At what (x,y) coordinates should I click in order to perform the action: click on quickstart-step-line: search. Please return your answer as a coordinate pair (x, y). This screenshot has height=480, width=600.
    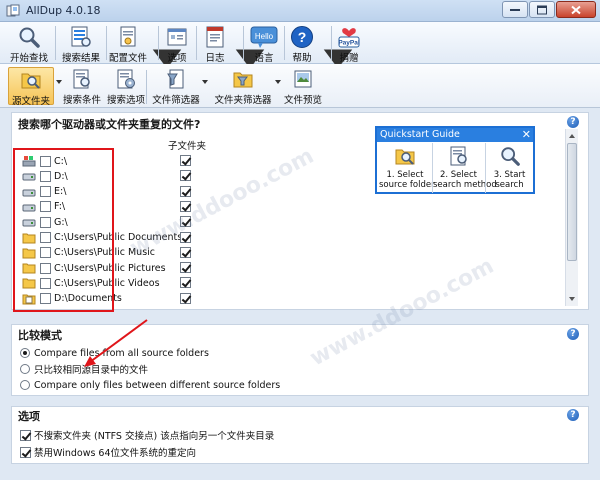
    Looking at the image, I should click on (509, 185).